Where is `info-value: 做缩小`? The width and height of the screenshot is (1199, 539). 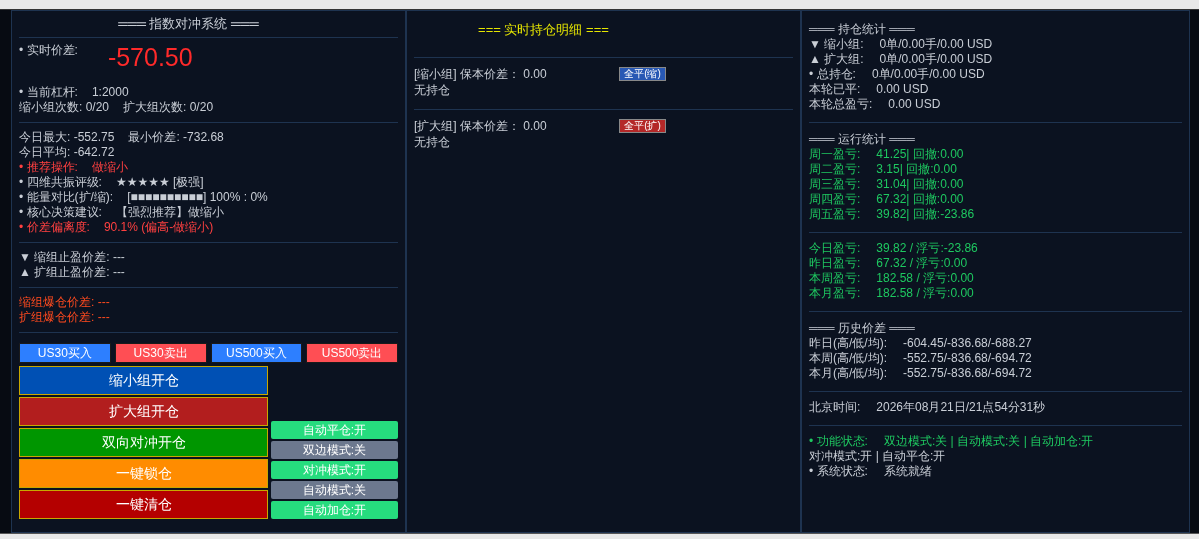
info-value: 做缩小 is located at coordinates (109, 167).